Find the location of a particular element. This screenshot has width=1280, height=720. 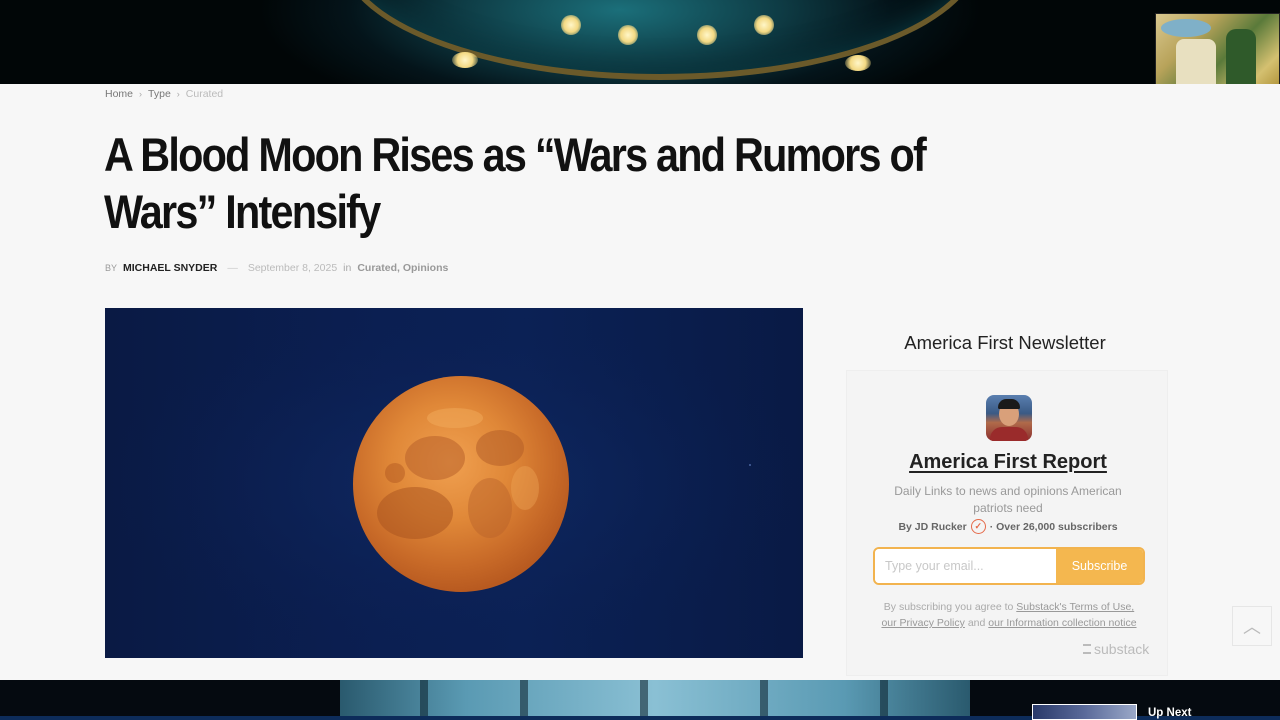

check-circle-icon: ✓ is located at coordinates (978, 526).